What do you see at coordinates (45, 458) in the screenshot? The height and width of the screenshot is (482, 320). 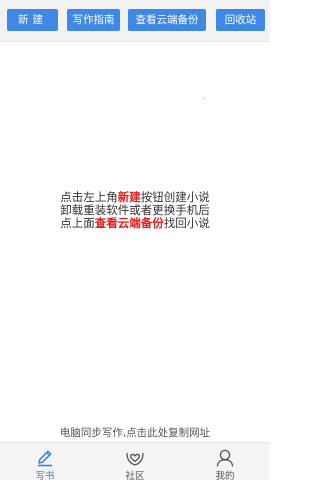 I see `pen-icon` at bounding box center [45, 458].